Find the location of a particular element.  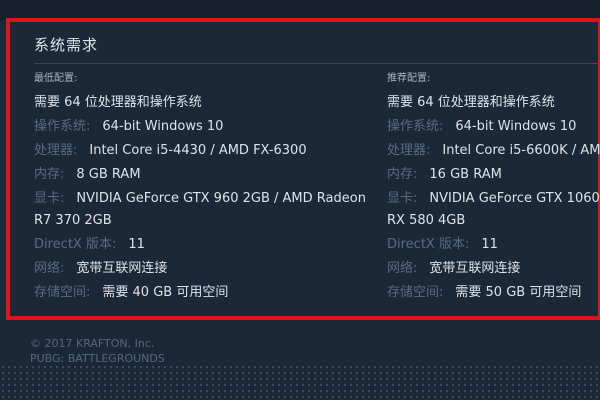

row-value: 16 GB RAM is located at coordinates (465, 174).